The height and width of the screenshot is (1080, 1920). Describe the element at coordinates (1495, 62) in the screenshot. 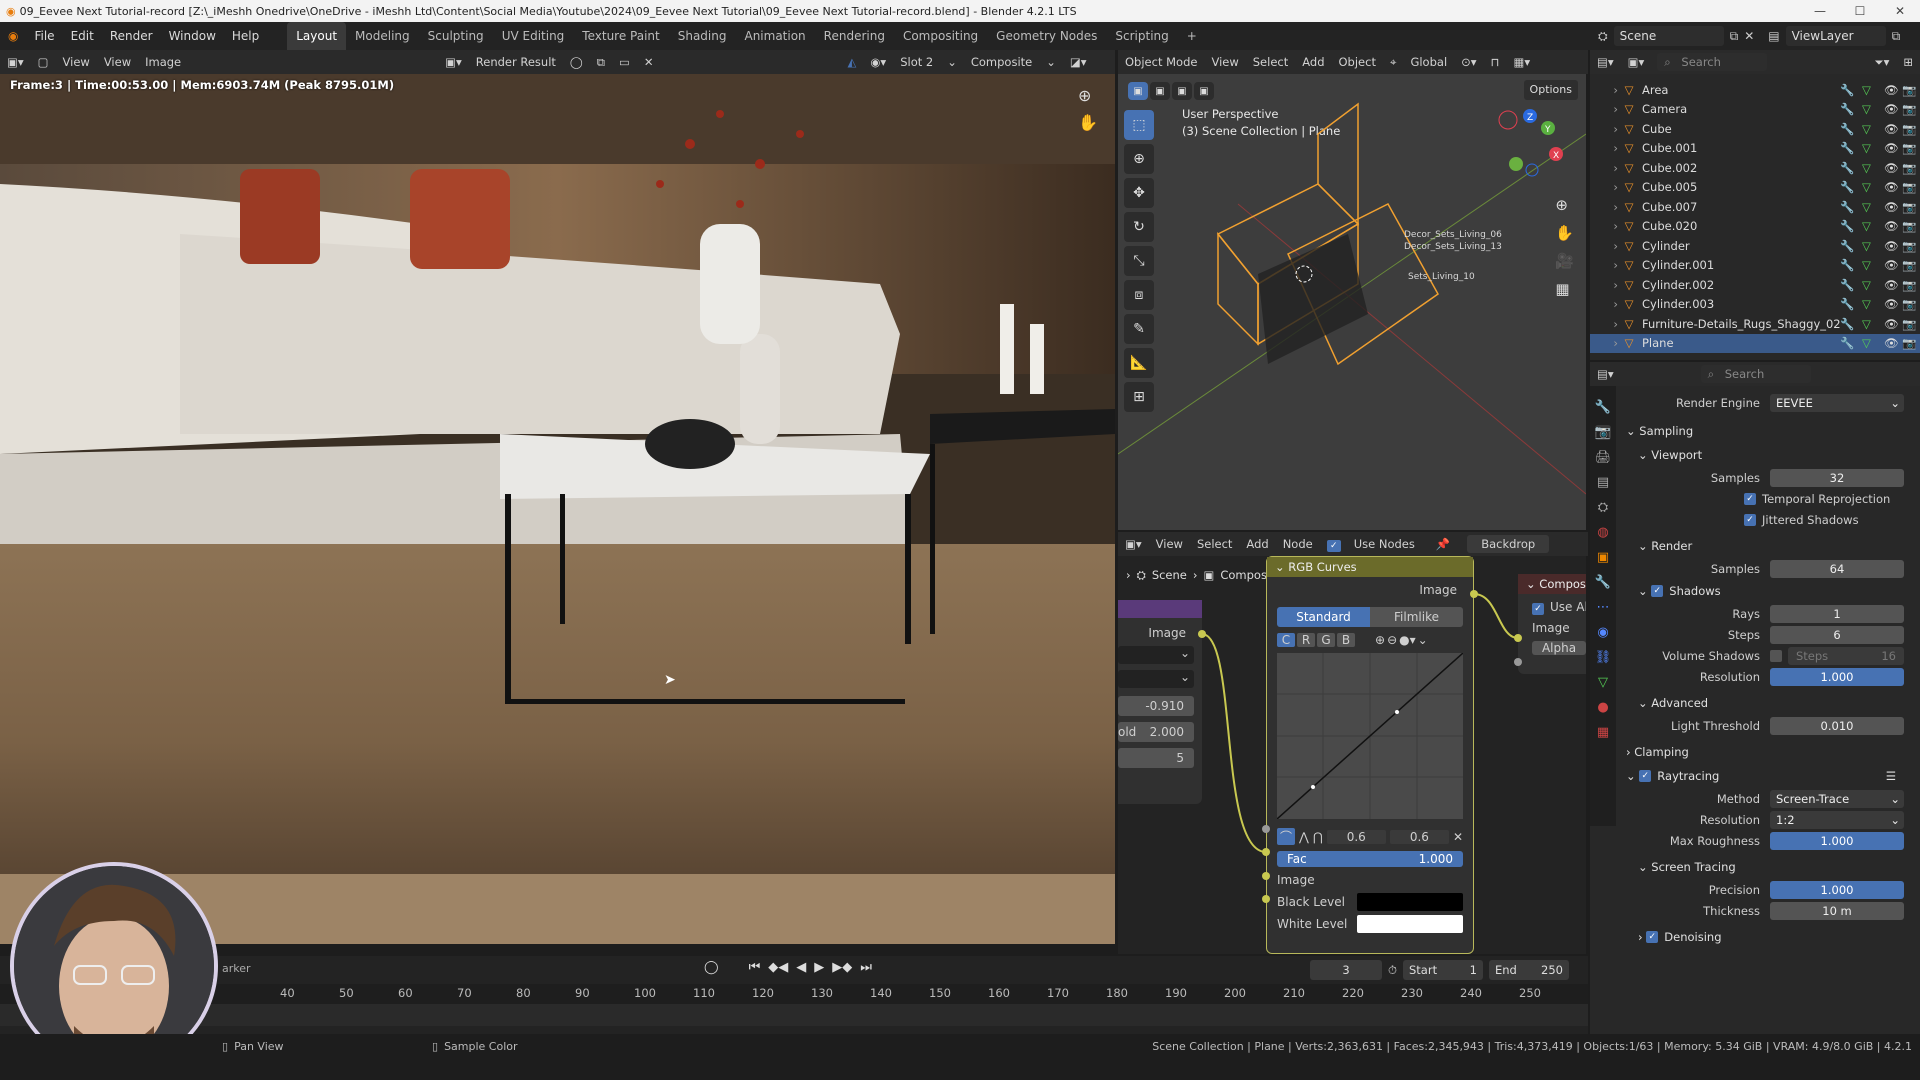

I see `snap-icon: ⊓` at that location.